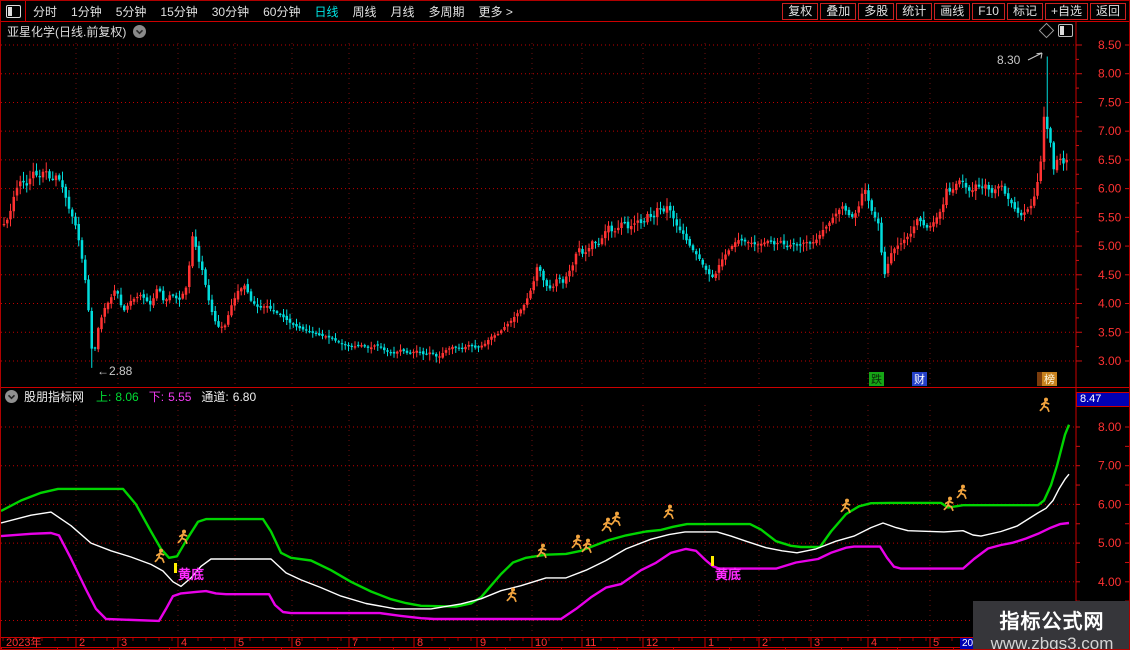 The image size is (1130, 650). Describe the element at coordinates (178, 11) in the screenshot. I see `tab-period-4: 15分钟` at that location.